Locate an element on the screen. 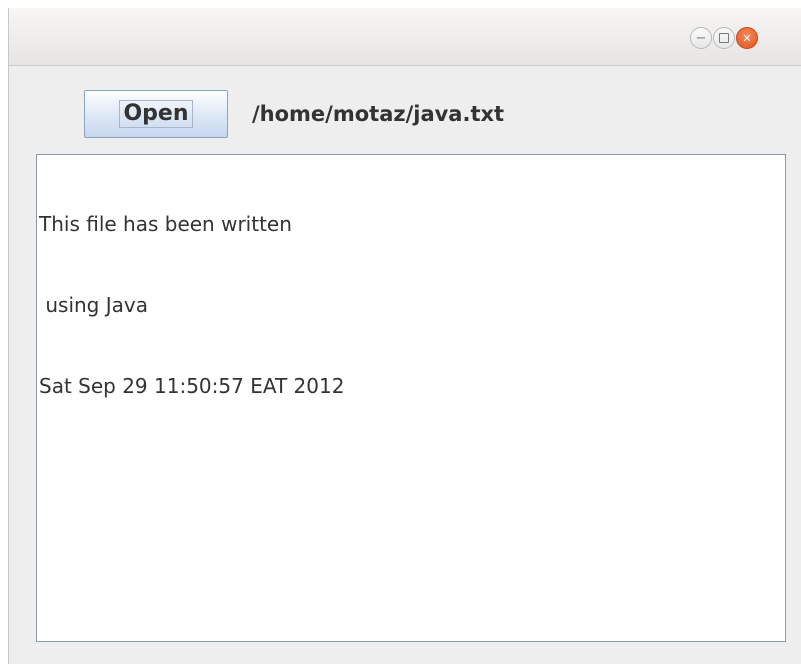  x-icon: ✕ is located at coordinates (747, 38).